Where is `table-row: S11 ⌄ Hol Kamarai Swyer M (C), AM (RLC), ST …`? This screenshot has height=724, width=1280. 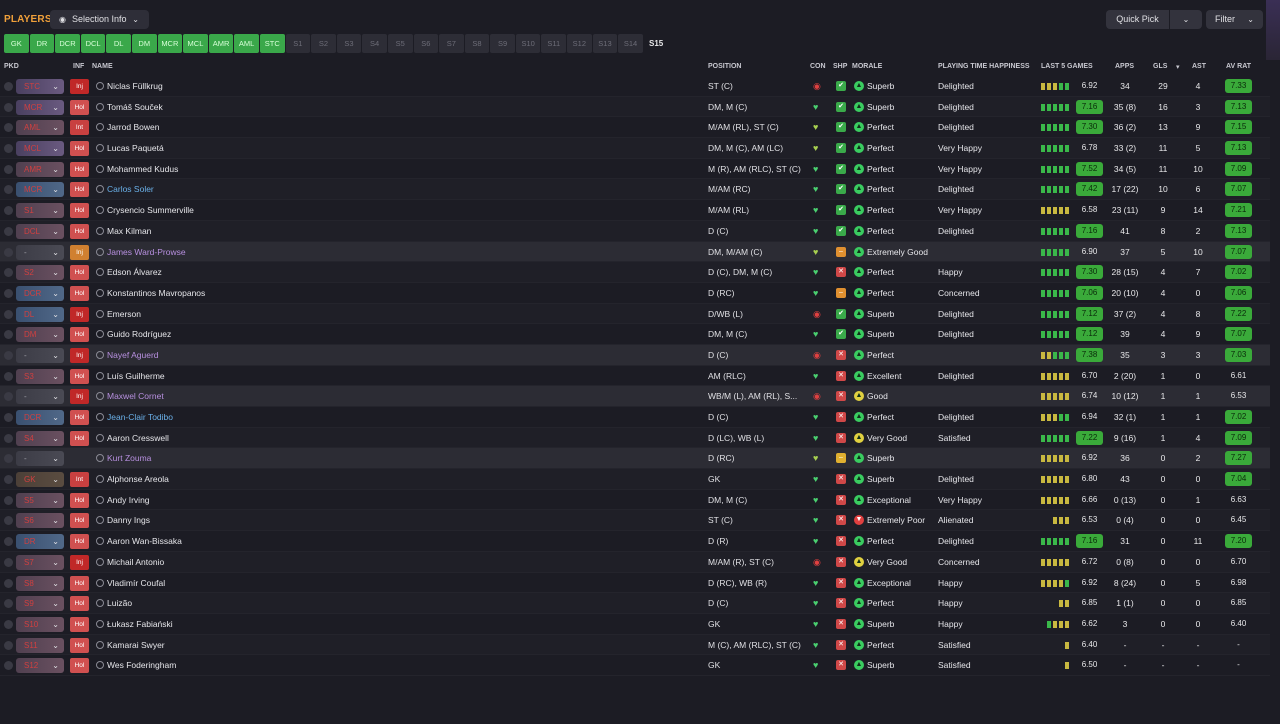 table-row: S11 ⌄ Hol Kamarai Swyer M (C), AM (RLC), ST … is located at coordinates (635, 645).